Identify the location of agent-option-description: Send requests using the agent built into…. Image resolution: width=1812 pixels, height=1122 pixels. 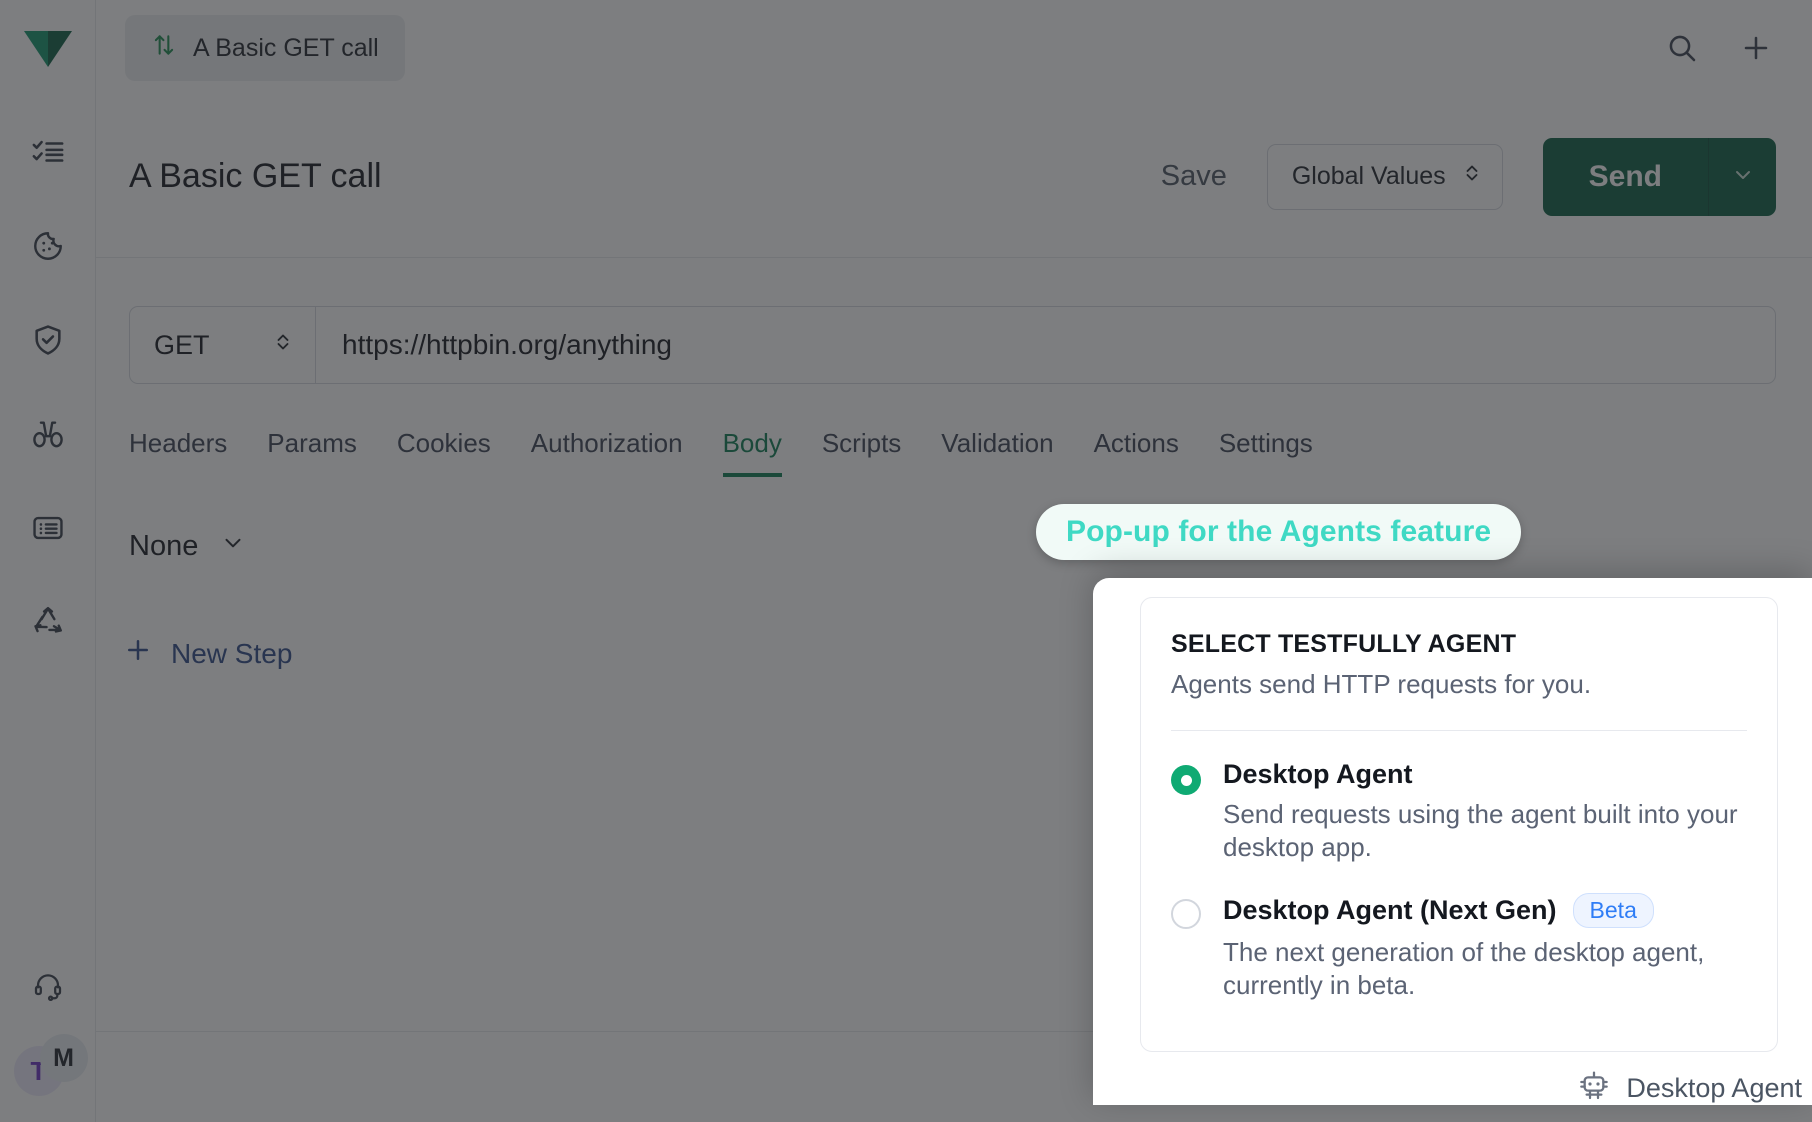
(1480, 831).